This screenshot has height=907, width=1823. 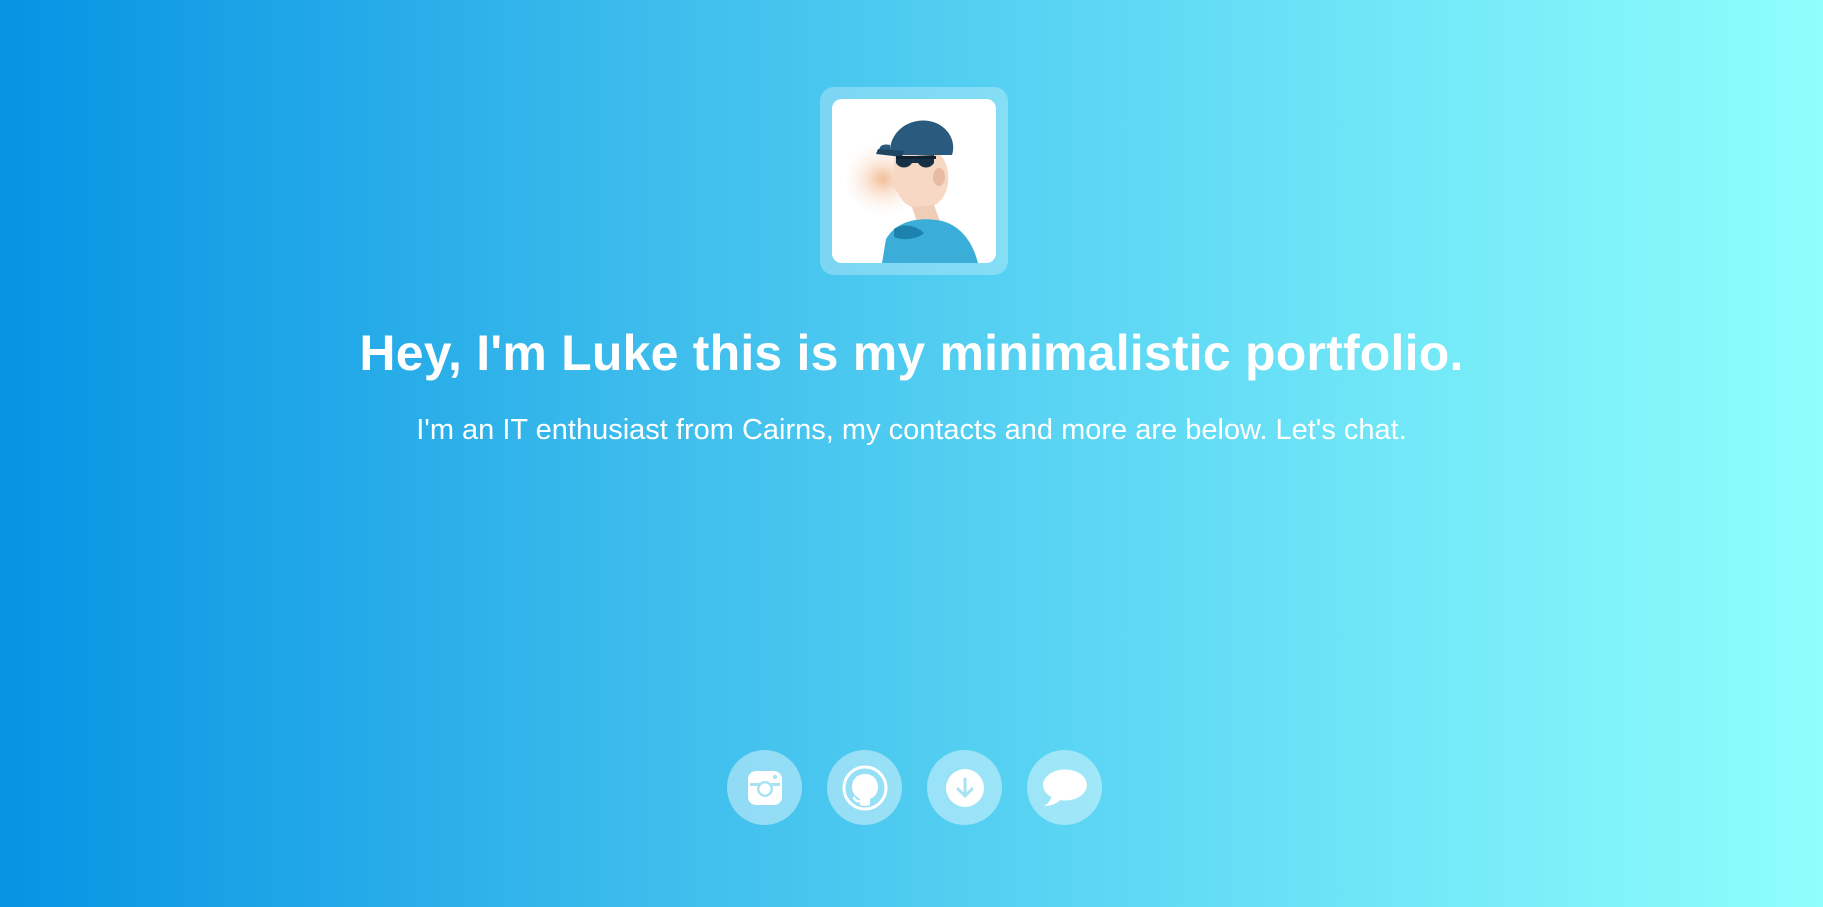 I want to click on chat-icon, so click(x=1064, y=787).